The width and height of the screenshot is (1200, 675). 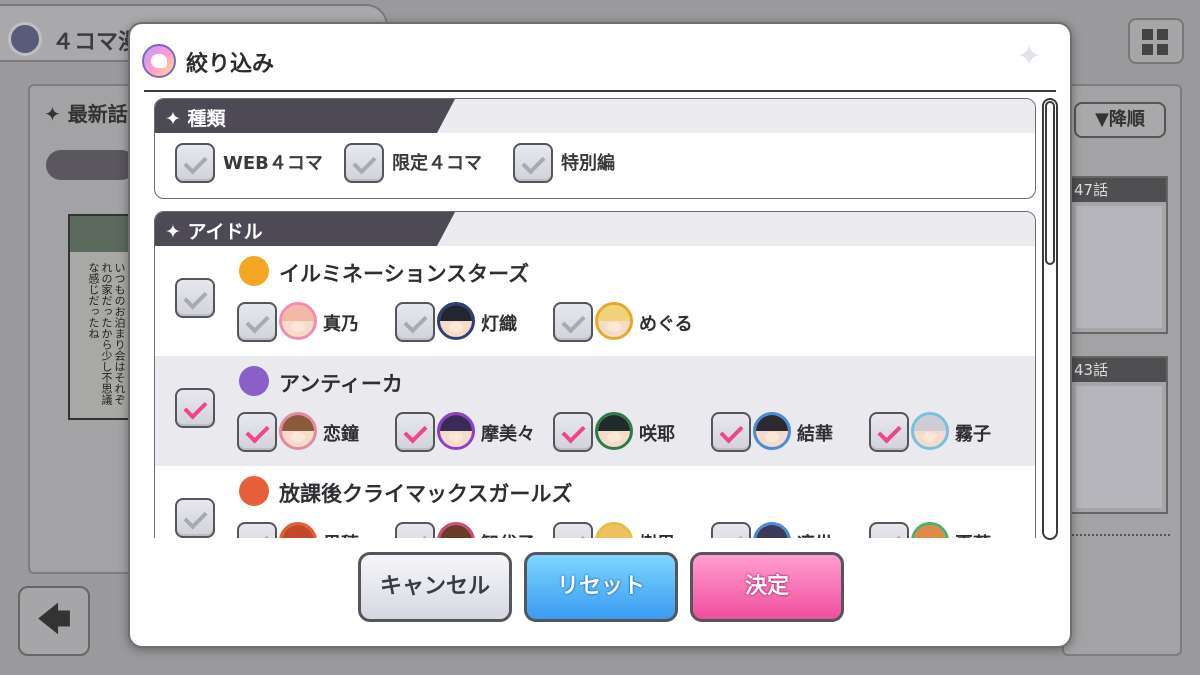 What do you see at coordinates (159, 61) in the screenshot?
I see `filter-emblem-icon` at bounding box center [159, 61].